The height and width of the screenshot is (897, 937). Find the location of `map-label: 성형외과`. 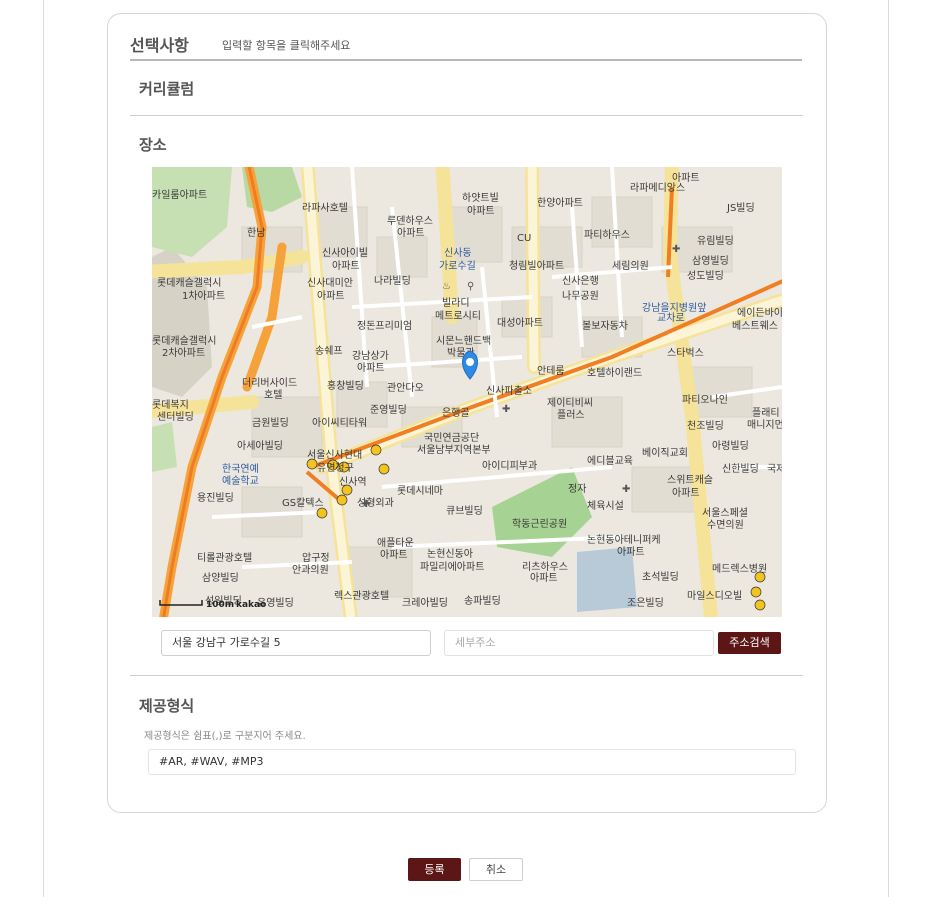

map-label: 성형외과 is located at coordinates (375, 503).